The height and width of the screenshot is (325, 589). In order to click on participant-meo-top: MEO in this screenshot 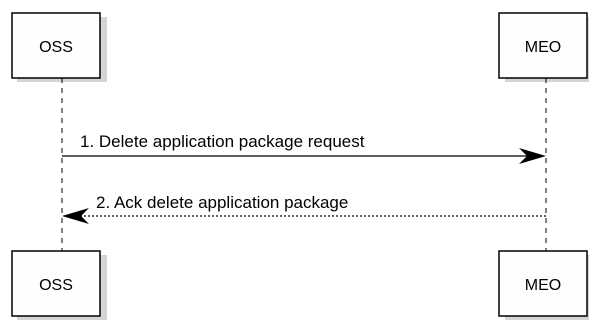, I will do `click(543, 45)`.